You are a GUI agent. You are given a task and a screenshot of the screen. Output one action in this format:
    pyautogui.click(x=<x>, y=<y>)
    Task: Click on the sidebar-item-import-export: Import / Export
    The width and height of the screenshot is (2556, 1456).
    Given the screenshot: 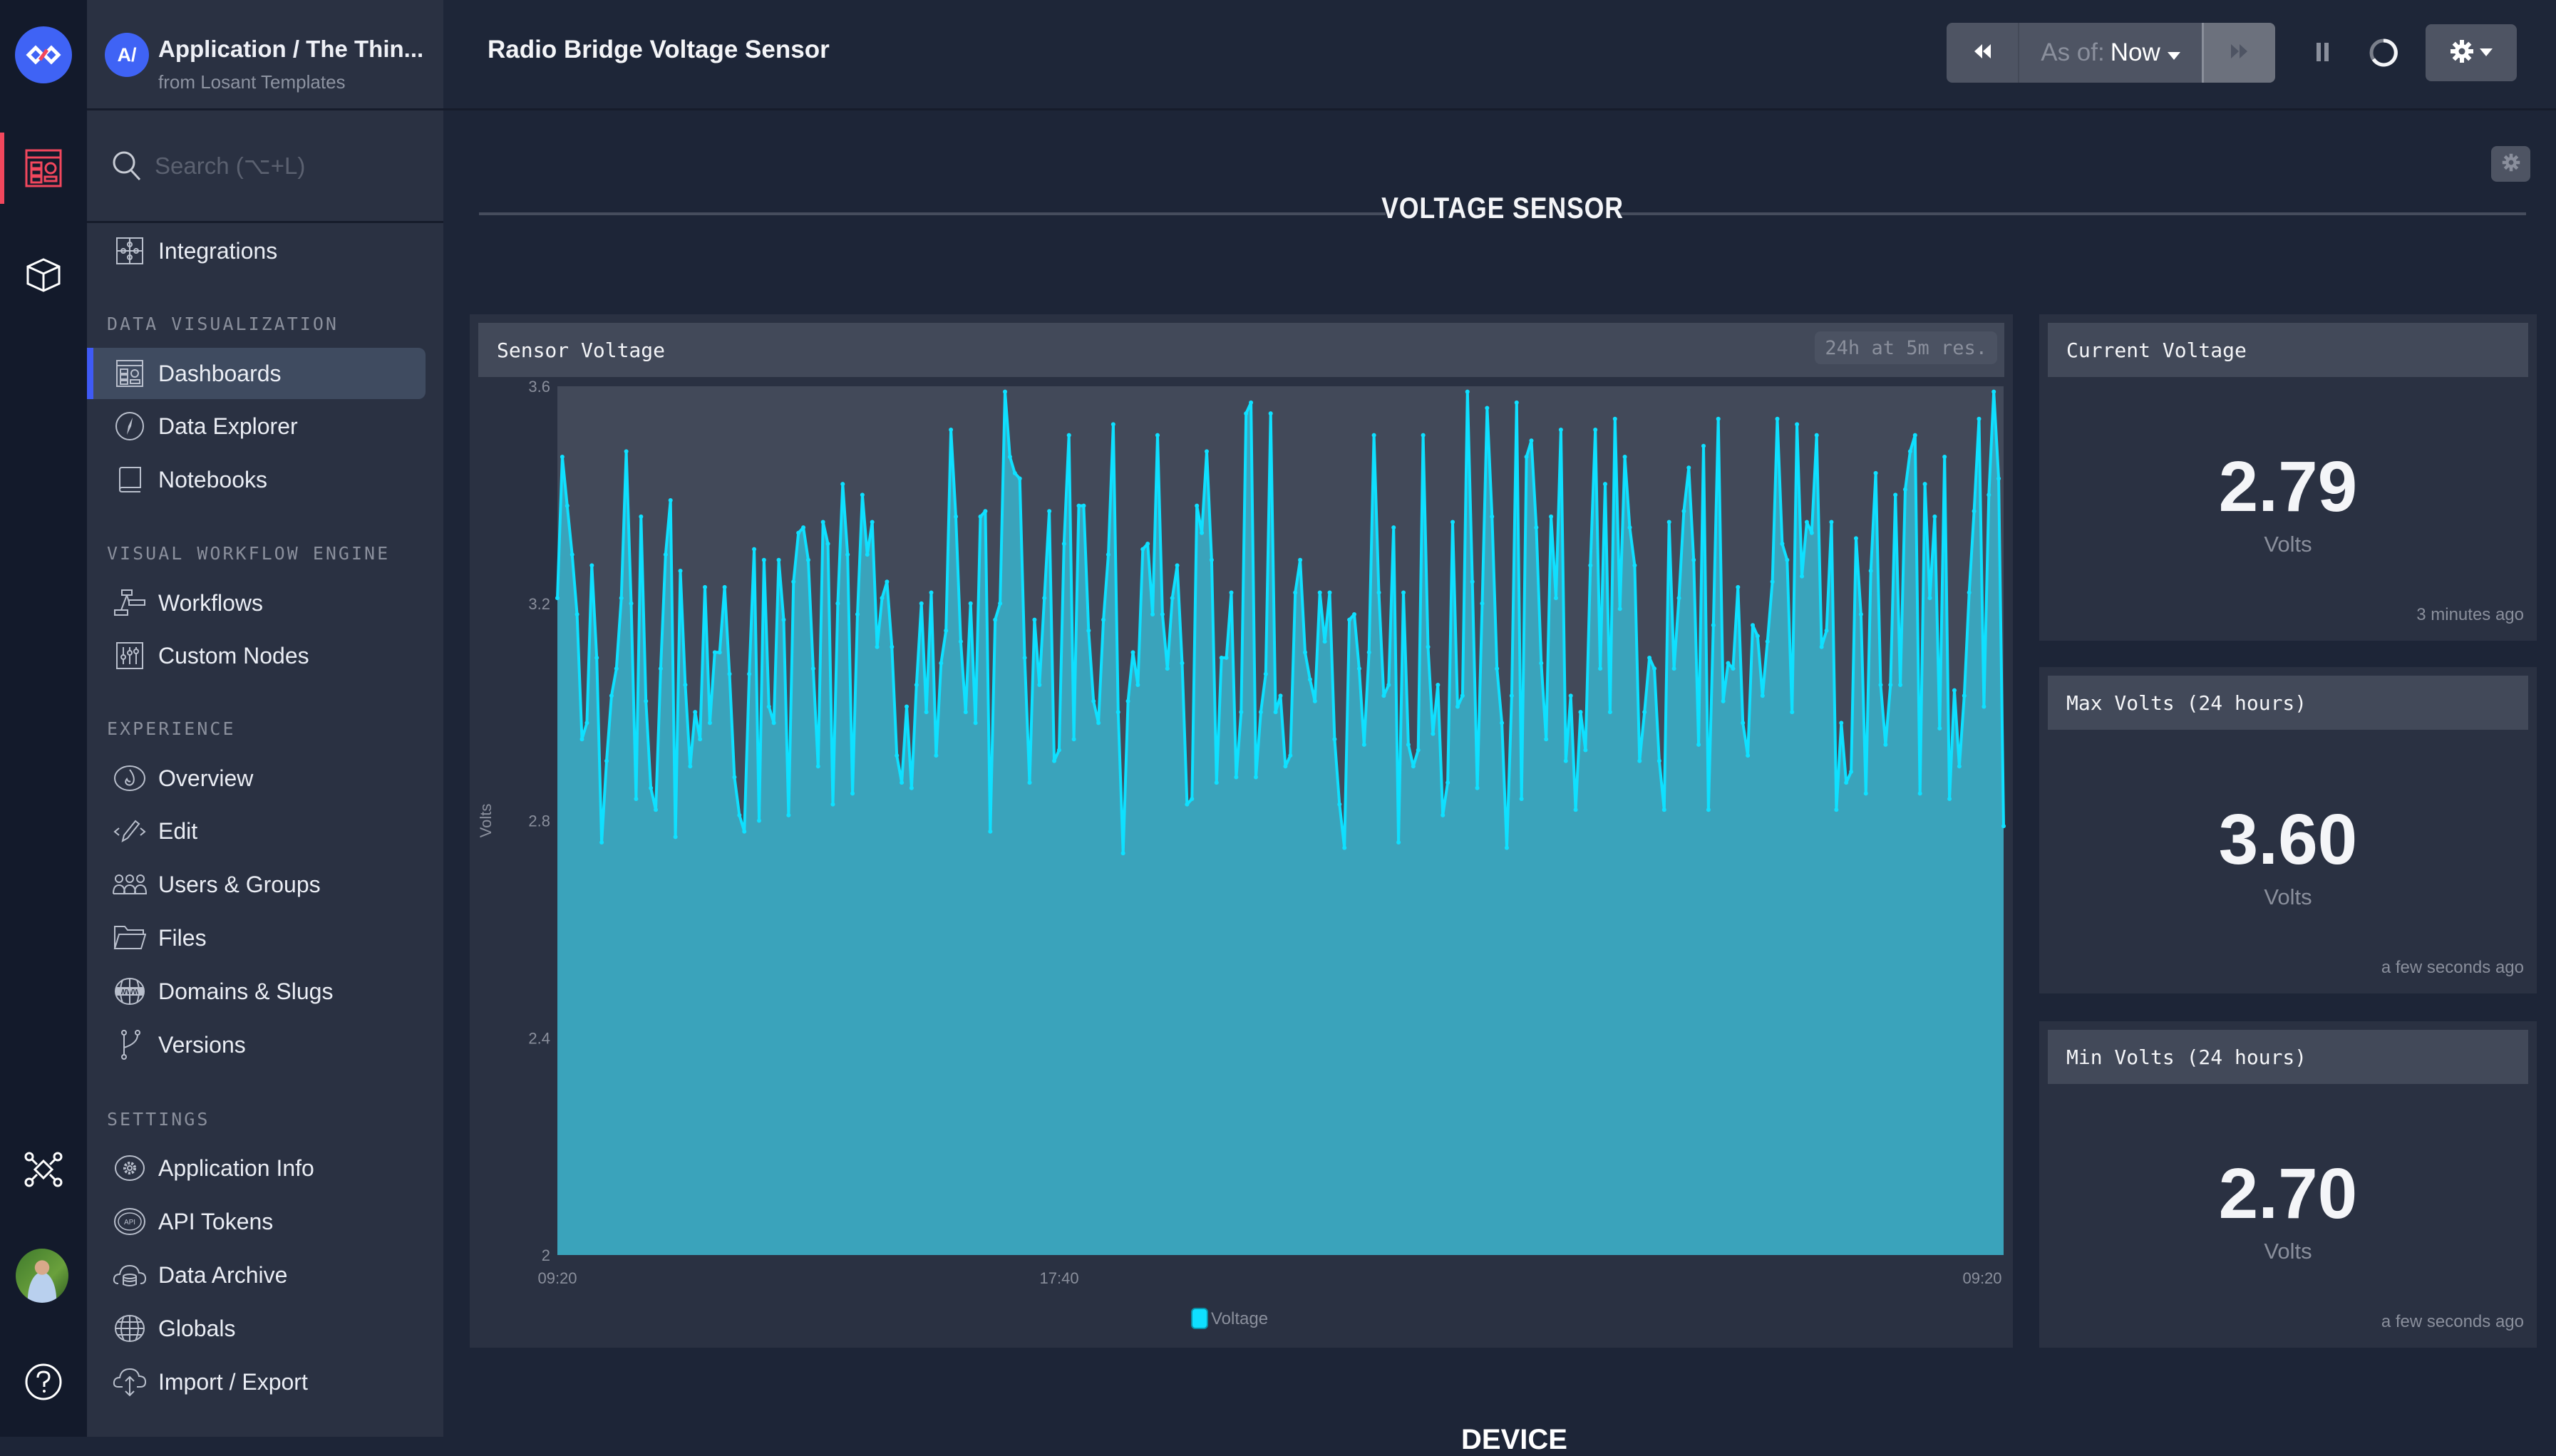 What is the action you would take?
    pyautogui.click(x=256, y=1382)
    